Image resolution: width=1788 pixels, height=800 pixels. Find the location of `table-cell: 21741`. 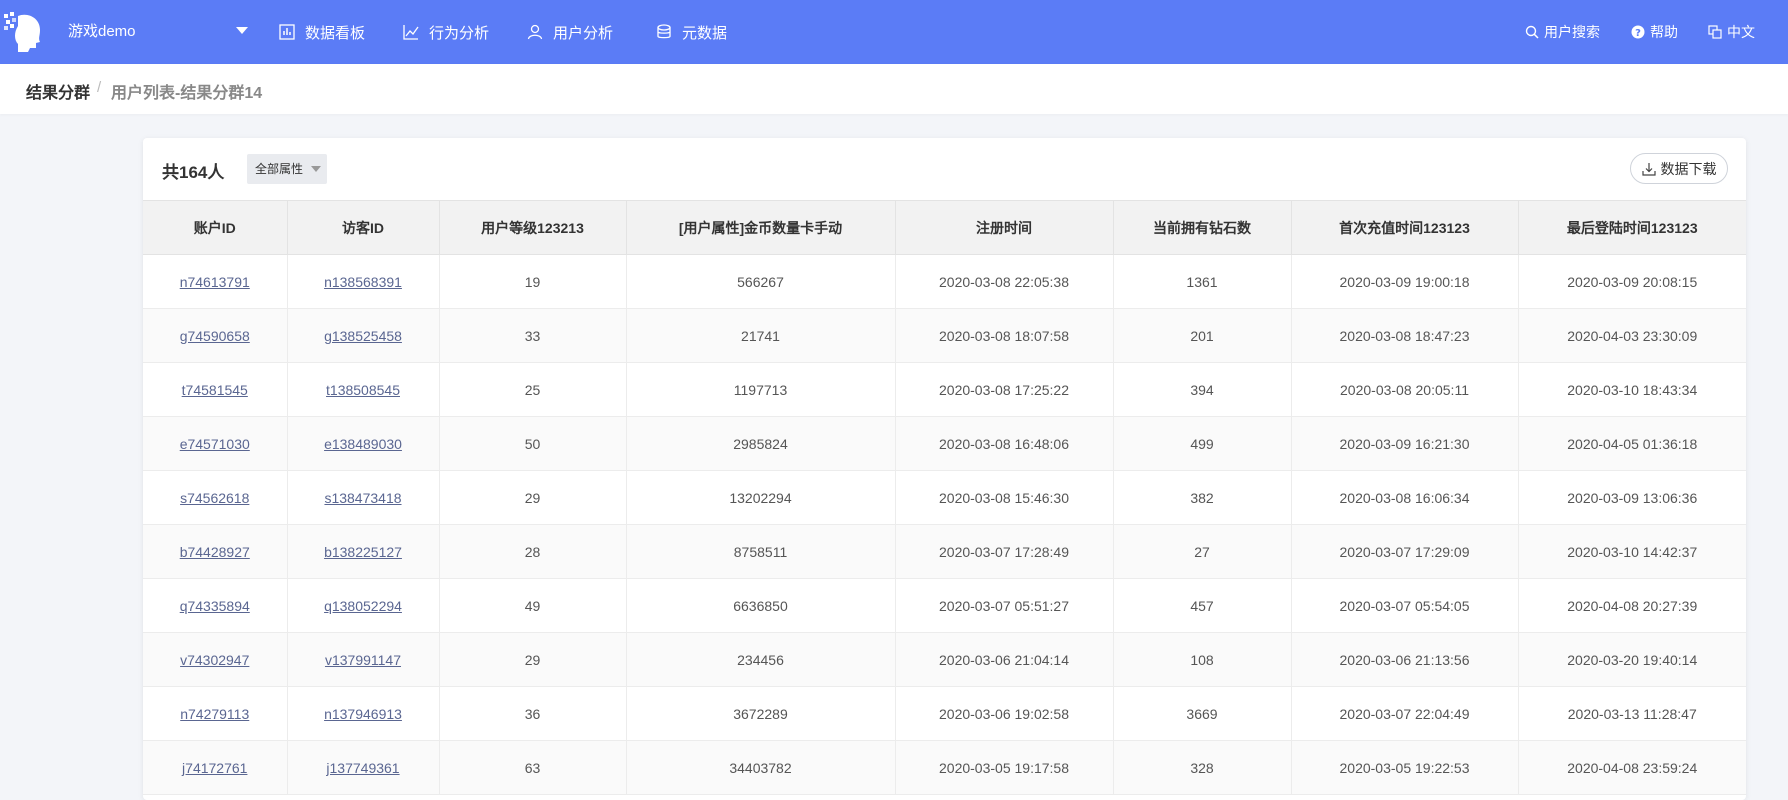

table-cell: 21741 is located at coordinates (761, 335).